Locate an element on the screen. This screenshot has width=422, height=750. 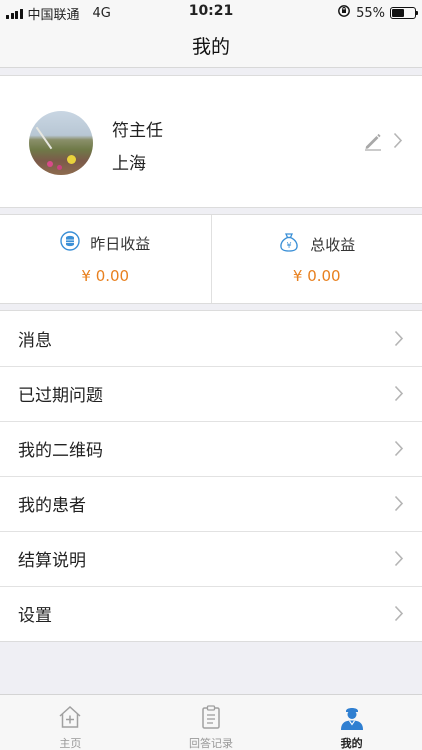
menu-item-label: 我的患者 is located at coordinates (52, 506).